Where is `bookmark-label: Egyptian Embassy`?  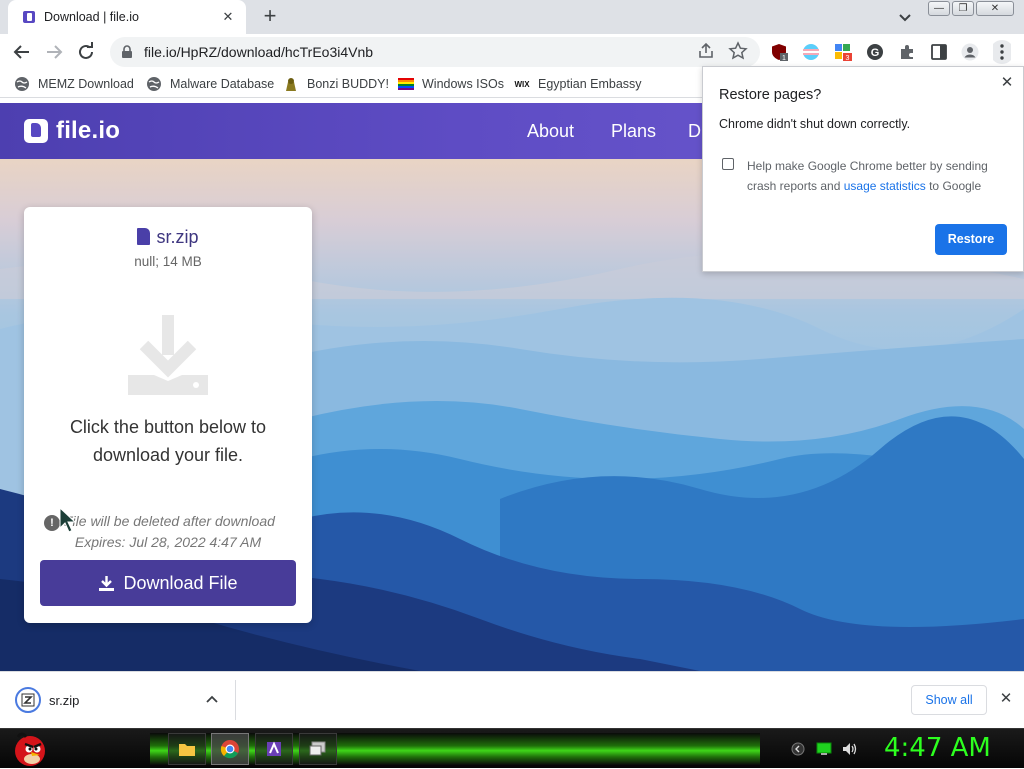 bookmark-label: Egyptian Embassy is located at coordinates (590, 84).